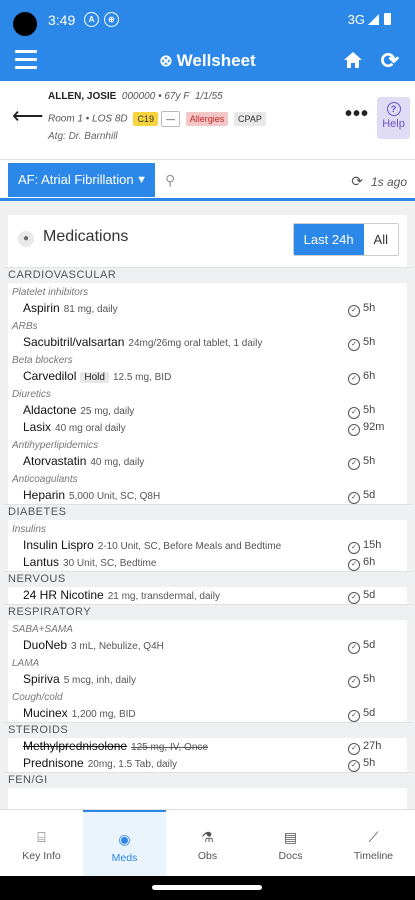 Image resolution: width=415 pixels, height=900 pixels. I want to click on patient-age-sex: 67y F, so click(177, 96).